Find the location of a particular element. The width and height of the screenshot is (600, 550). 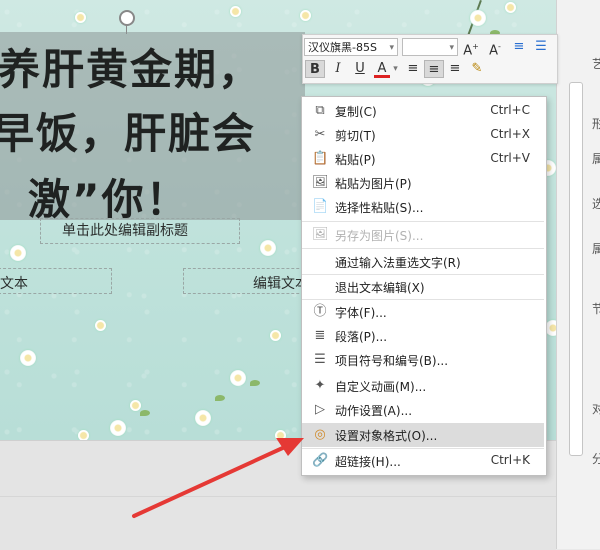

font-family-value: 汉仪旗黑-85S is located at coordinates (342, 47).